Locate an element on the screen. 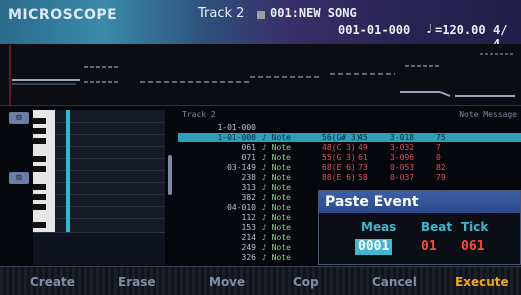  list-cell-v2: 7 is located at coordinates (438, 147).